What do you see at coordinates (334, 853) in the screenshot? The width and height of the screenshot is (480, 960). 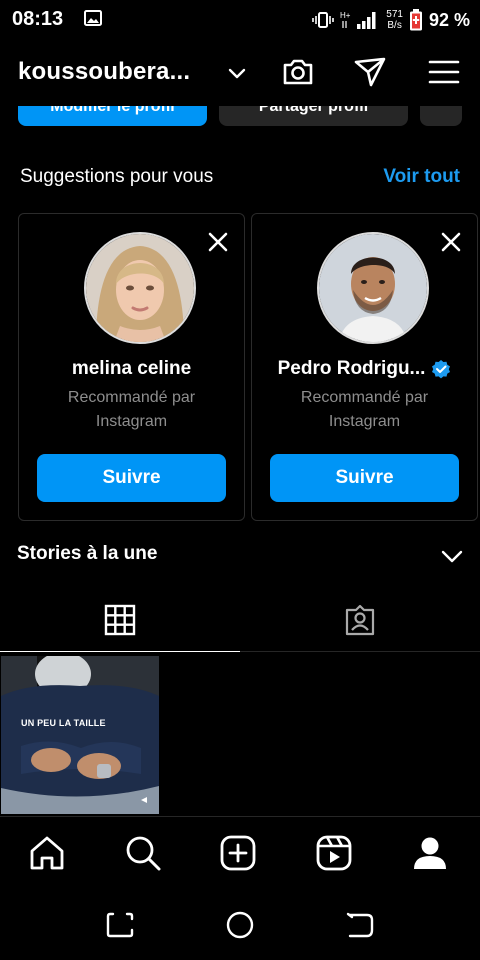 I see `reels-icon` at bounding box center [334, 853].